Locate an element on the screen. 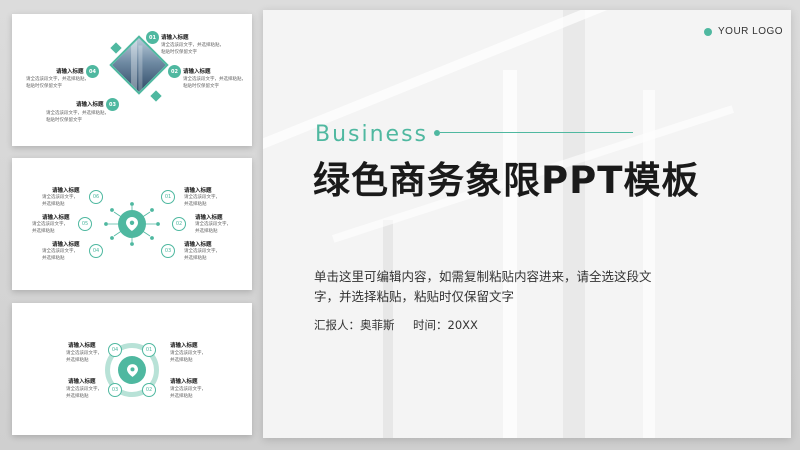 The image size is (800, 450). subtitle-line is located at coordinates (536, 132).